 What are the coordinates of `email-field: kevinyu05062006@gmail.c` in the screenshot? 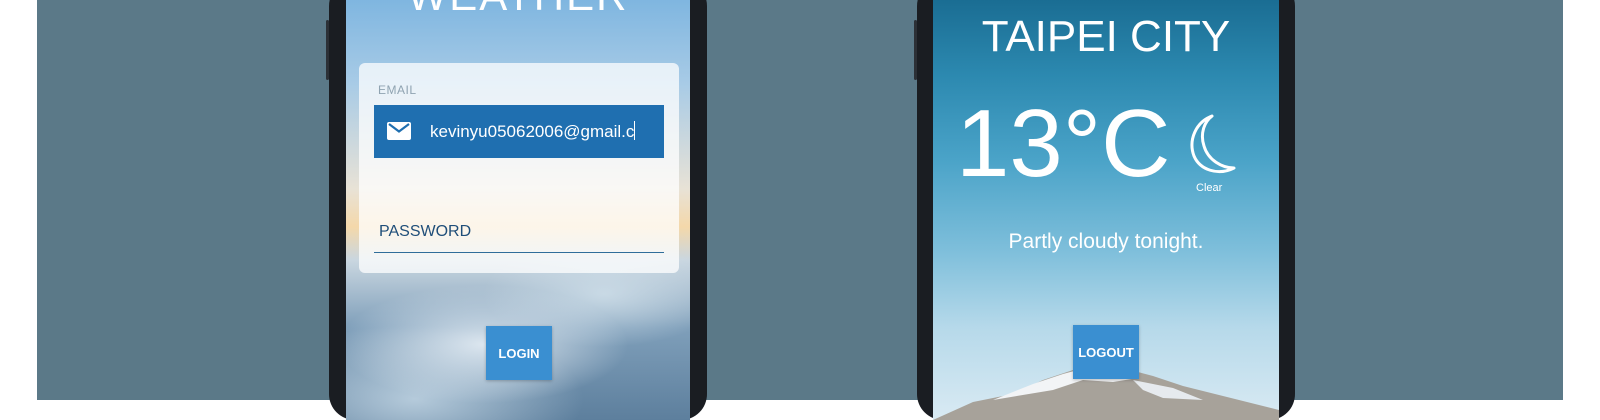 It's located at (519, 131).